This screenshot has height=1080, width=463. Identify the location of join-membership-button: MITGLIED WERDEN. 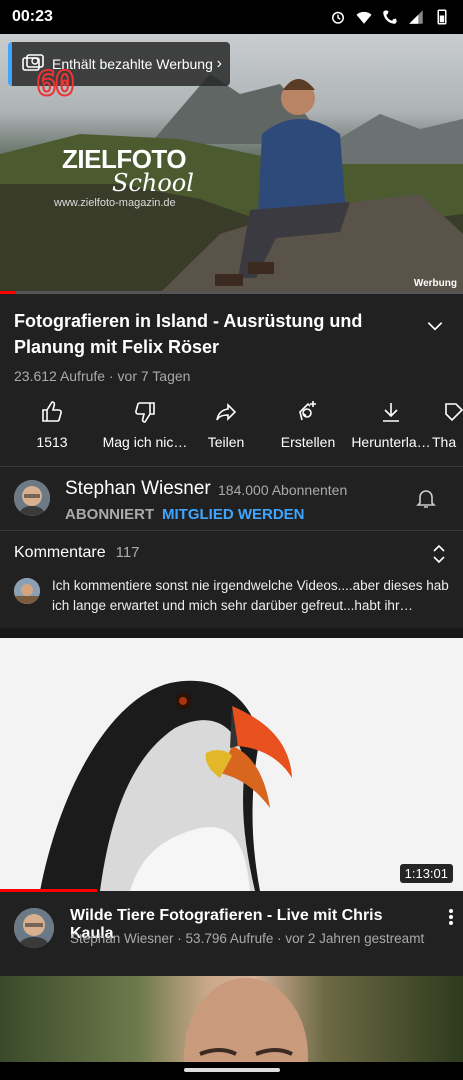
(233, 514).